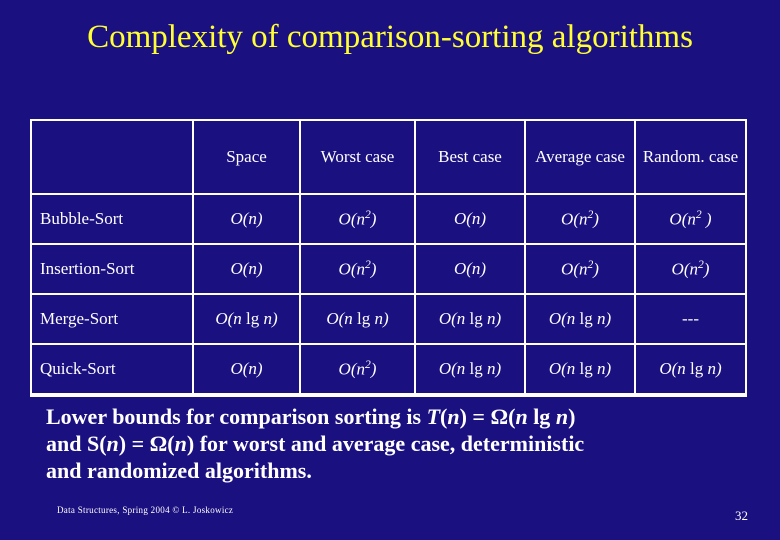  Describe the element at coordinates (112, 269) in the screenshot. I see `row-label-insertion-sort: Insertion-Sort` at that location.